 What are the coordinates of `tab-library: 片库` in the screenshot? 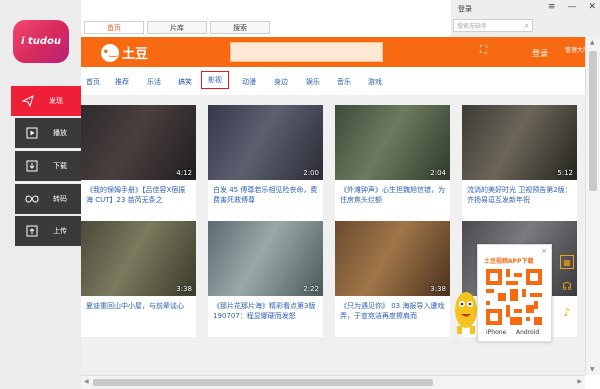 It's located at (177, 27).